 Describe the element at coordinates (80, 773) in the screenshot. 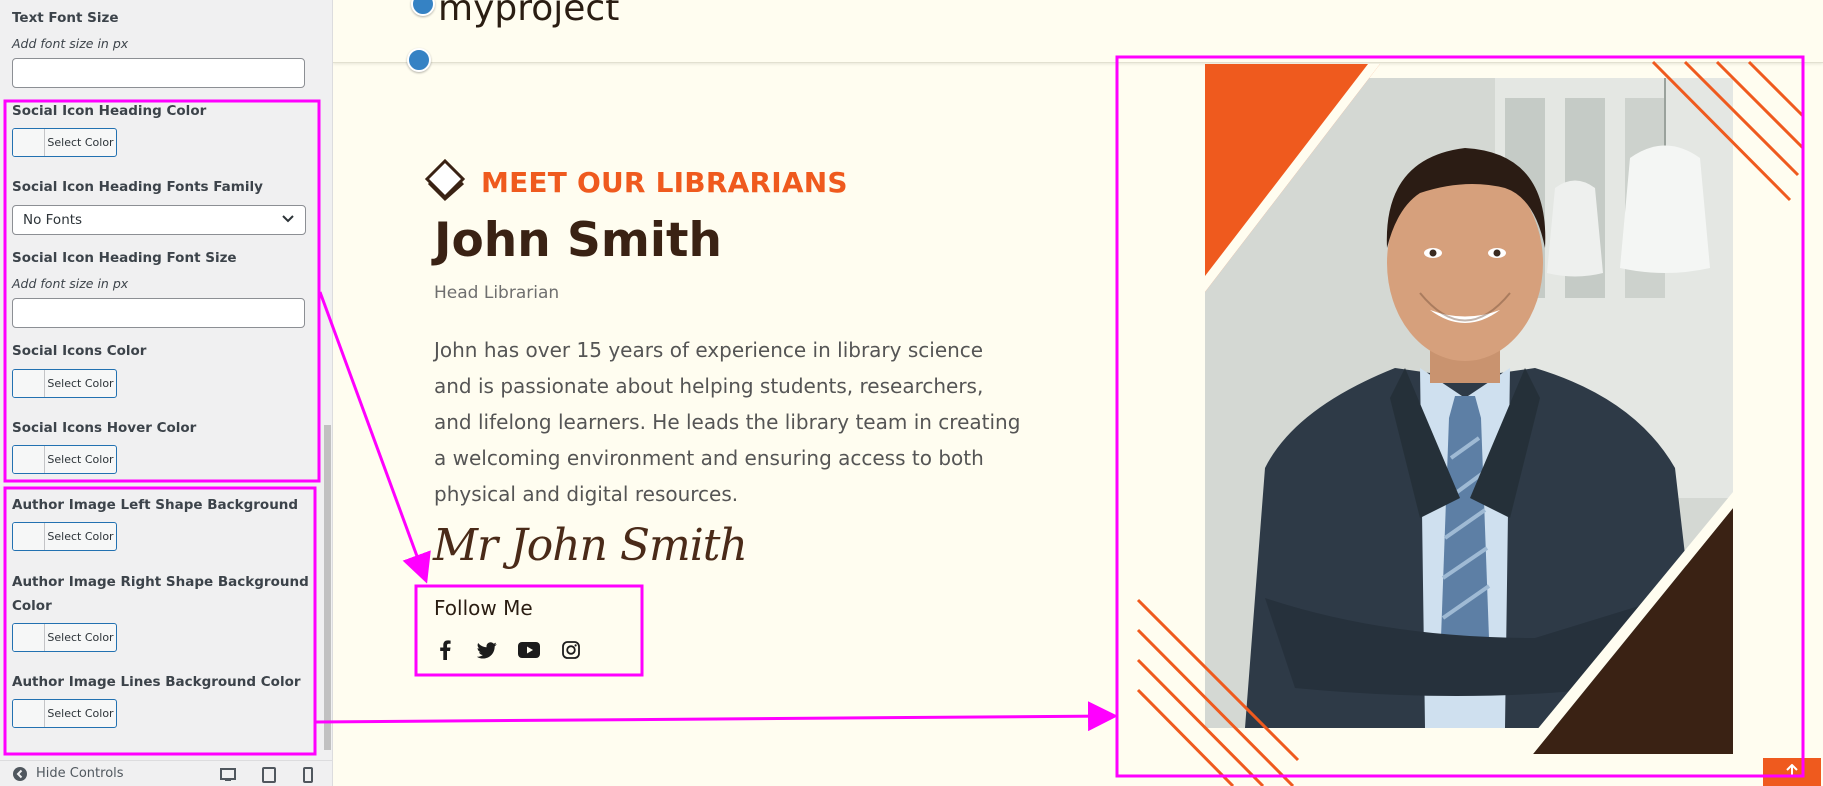

I see `hide-controls-button: Hide Controls` at that location.